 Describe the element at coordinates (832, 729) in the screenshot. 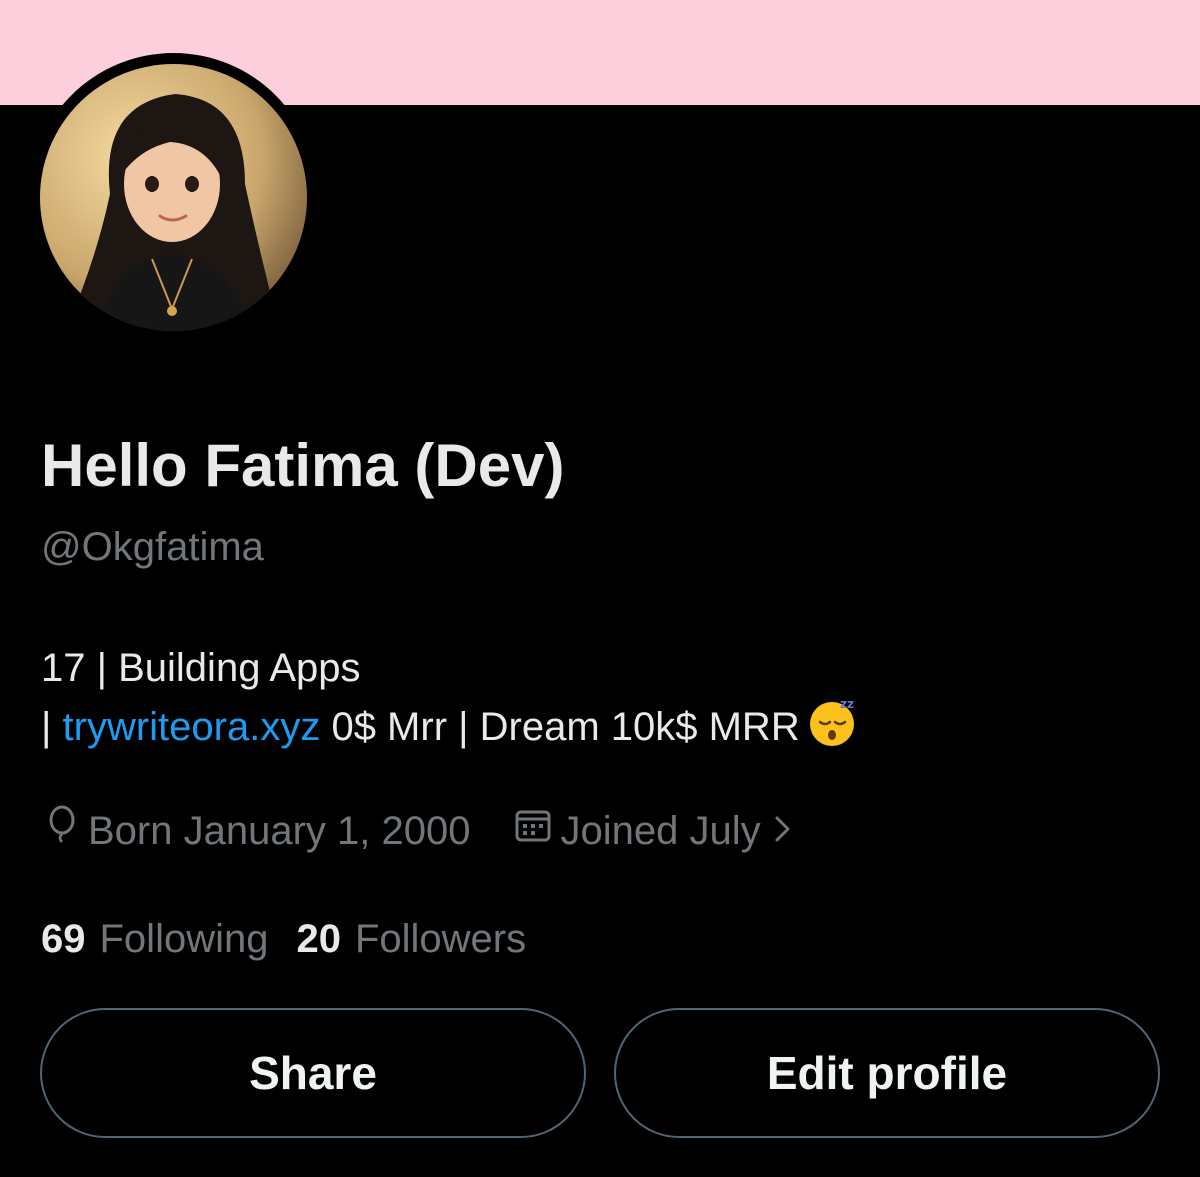

I see `sleeping-face-emoji: zz` at that location.